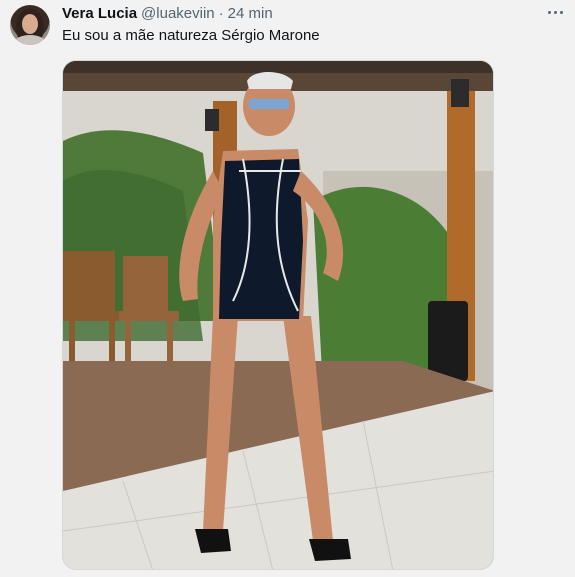  I want to click on avatar-shirt, so click(30, 40).